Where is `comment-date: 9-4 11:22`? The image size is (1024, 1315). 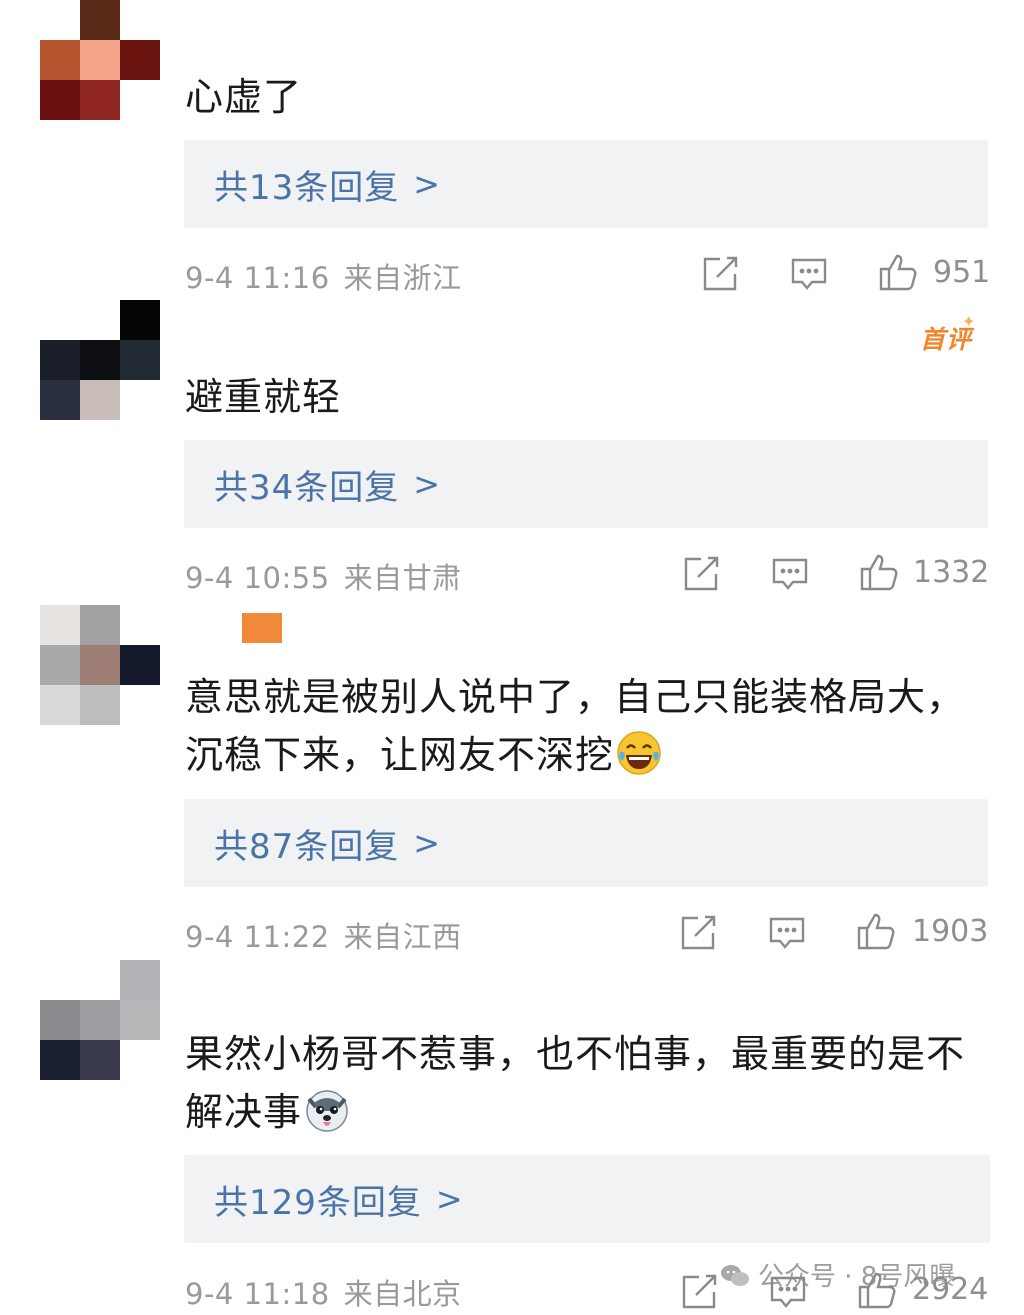 comment-date: 9-4 11:22 is located at coordinates (257, 937).